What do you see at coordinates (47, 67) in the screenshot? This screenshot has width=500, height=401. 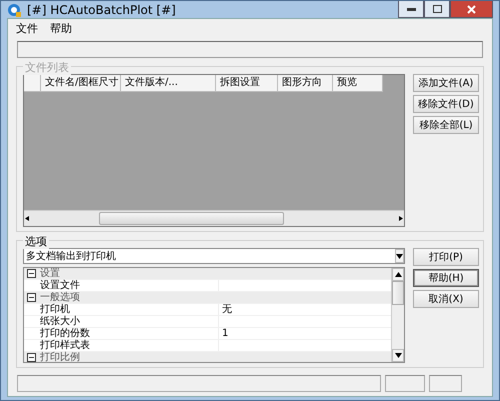 I see `group-title: 文件列表` at bounding box center [47, 67].